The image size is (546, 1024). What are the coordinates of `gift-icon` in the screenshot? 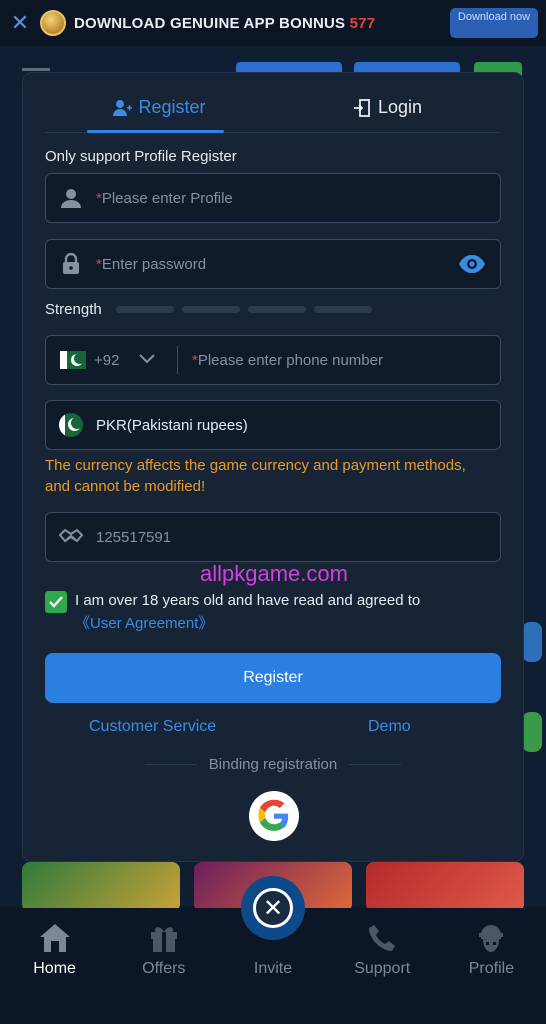 It's located at (164, 938).